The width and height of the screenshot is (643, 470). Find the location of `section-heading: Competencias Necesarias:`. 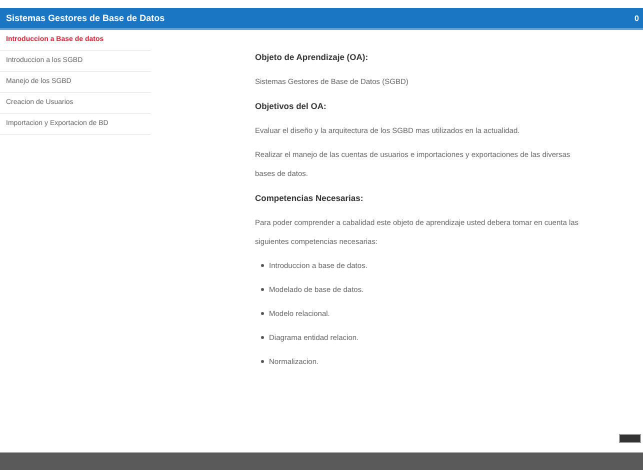

section-heading: Competencias Necesarias: is located at coordinates (309, 198).